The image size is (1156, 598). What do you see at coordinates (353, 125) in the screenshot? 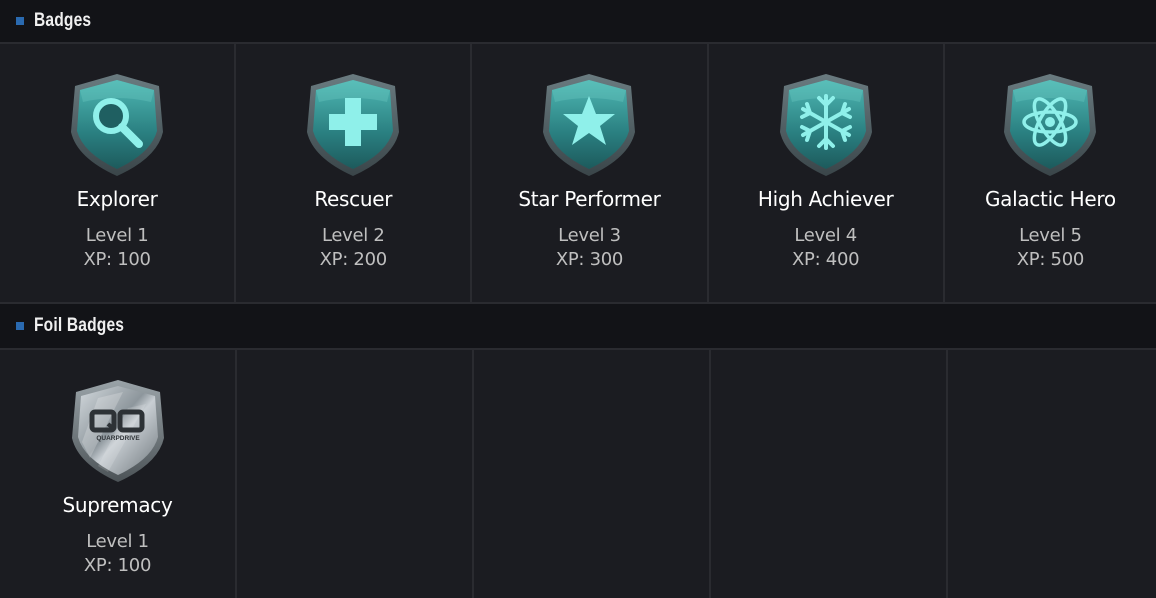
I see `plus-icon` at bounding box center [353, 125].